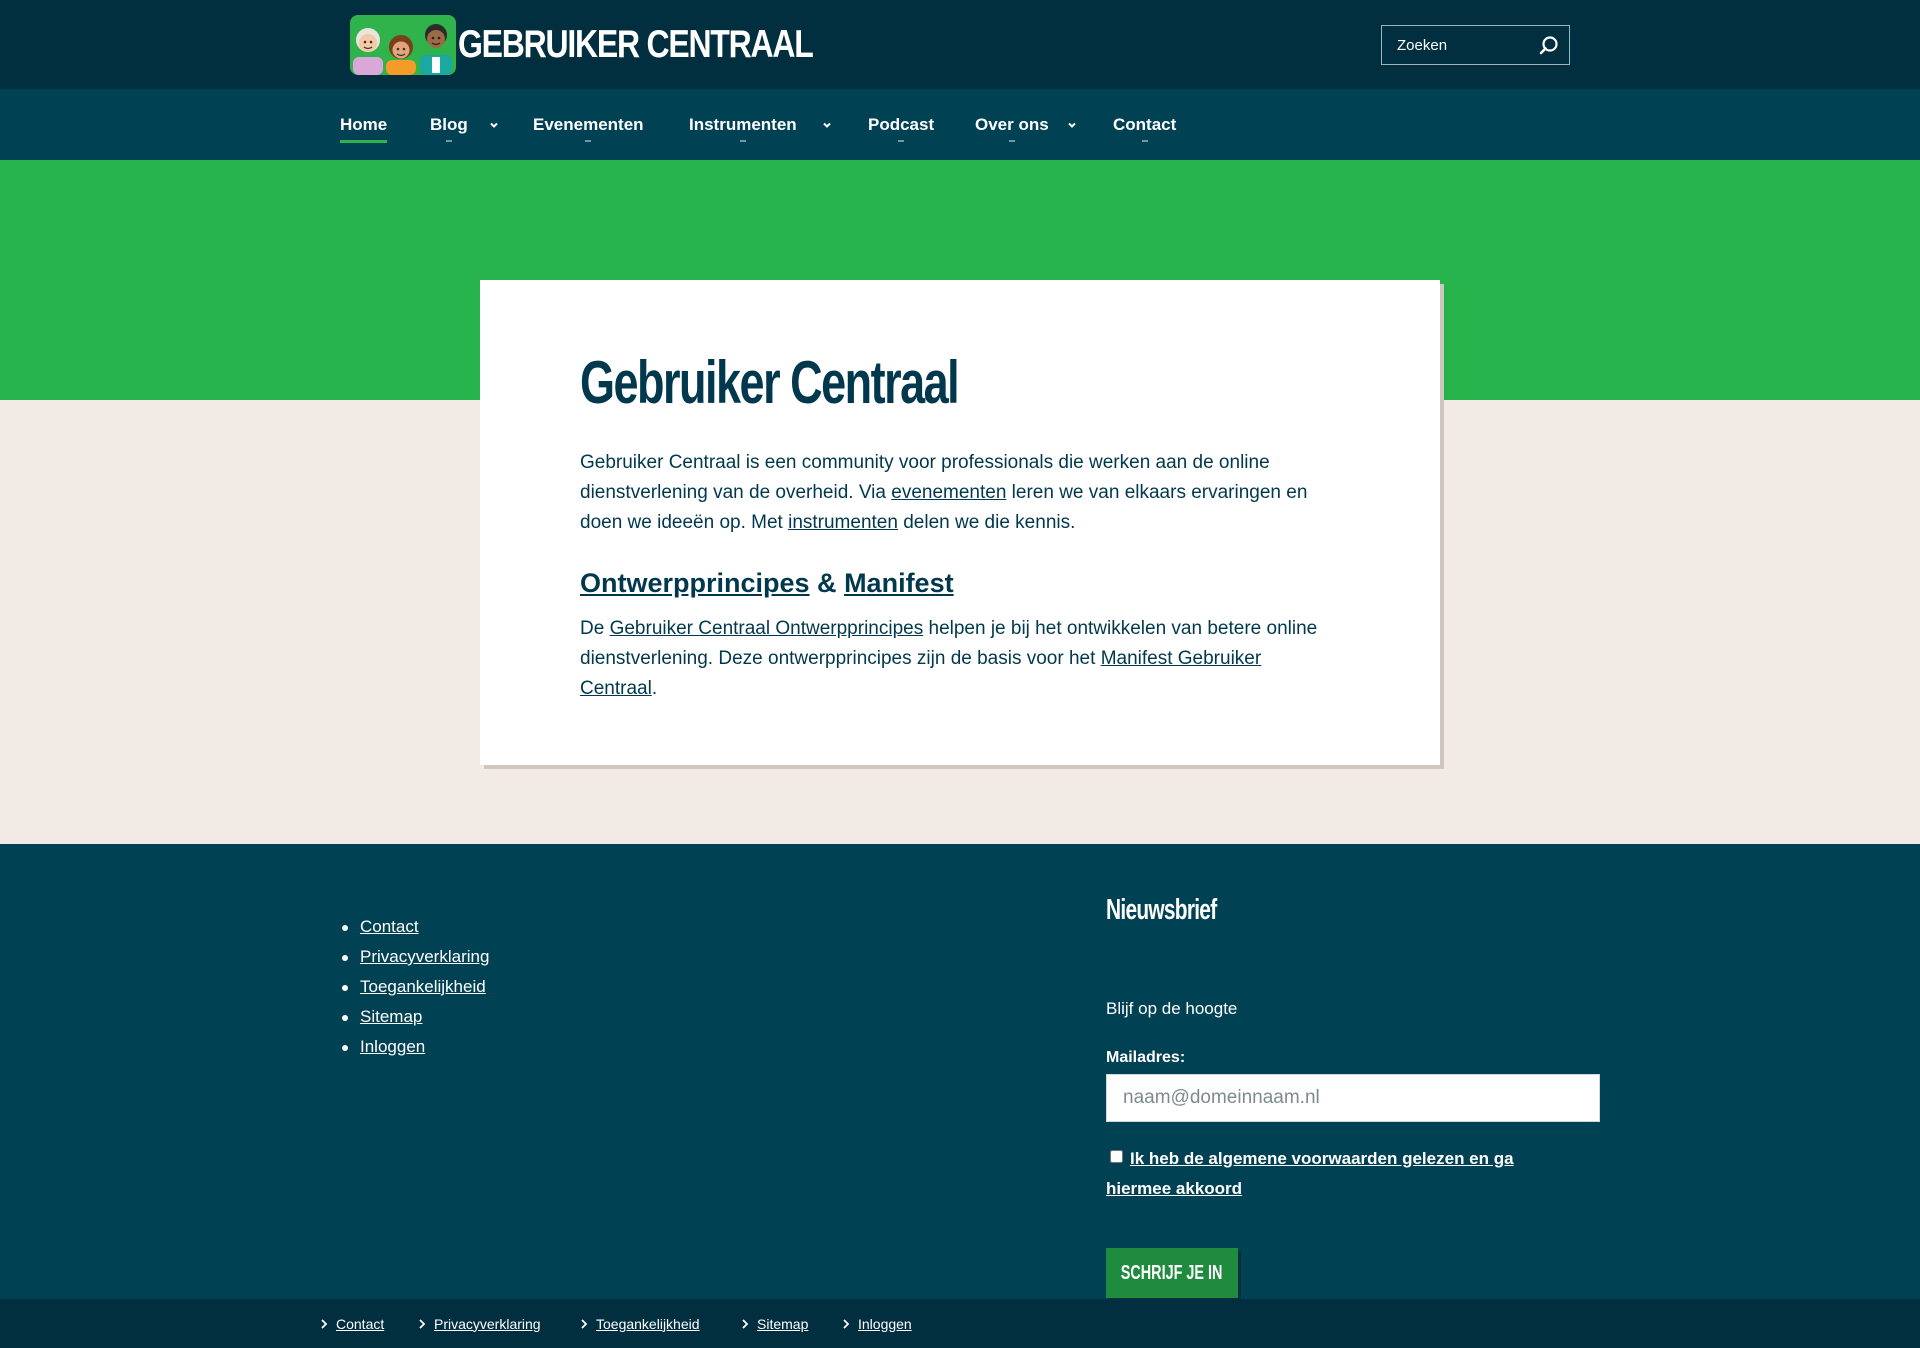 This screenshot has width=1920, height=1348. Describe the element at coordinates (423, 986) in the screenshot. I see `footer-link-toegankelijkheid: Toegankelijkheid` at that location.